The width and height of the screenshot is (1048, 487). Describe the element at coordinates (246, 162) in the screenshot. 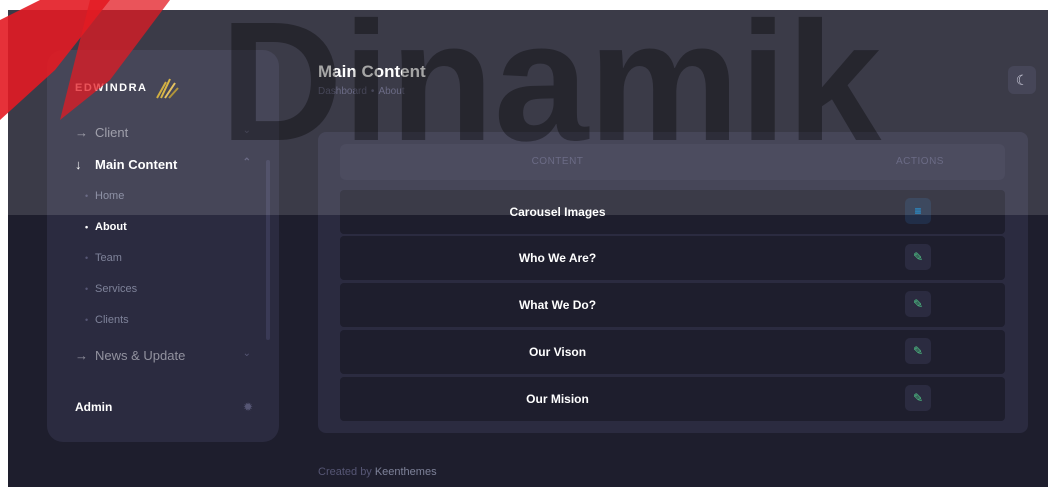

I see `chevron-up-icon: ⌃` at that location.